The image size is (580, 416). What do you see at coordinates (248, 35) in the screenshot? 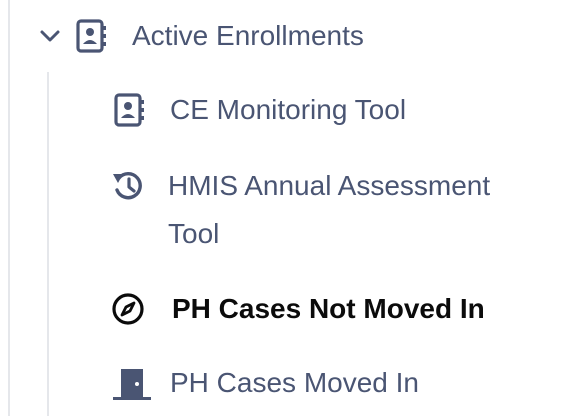
I see `tree-item-label: Active Enrollments` at bounding box center [248, 35].